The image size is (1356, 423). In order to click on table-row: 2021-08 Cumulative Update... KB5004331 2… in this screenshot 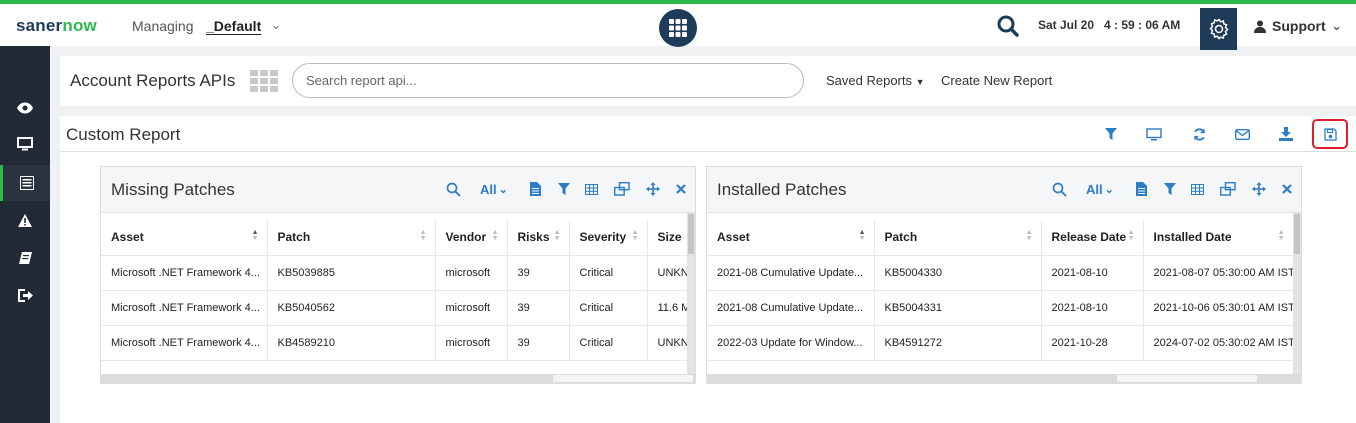, I will do `click(1000, 308)`.